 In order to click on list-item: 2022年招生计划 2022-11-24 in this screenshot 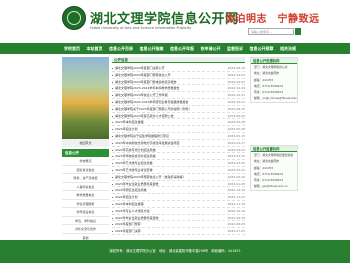, I will do `click(178, 197)`.